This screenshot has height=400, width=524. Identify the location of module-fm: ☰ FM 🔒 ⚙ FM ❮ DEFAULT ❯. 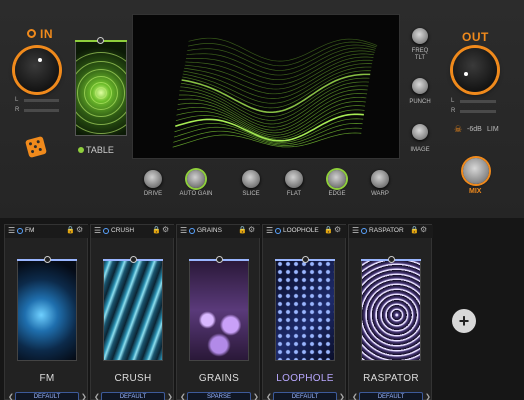
(46, 312).